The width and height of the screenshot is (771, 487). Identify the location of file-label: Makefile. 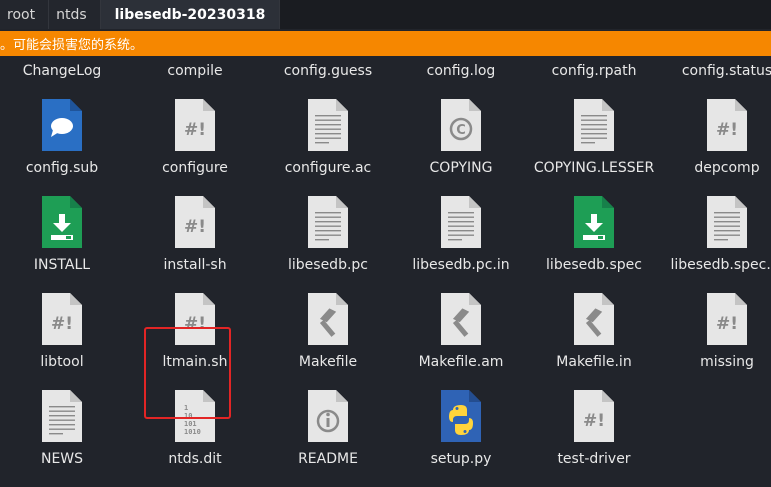
(328, 362).